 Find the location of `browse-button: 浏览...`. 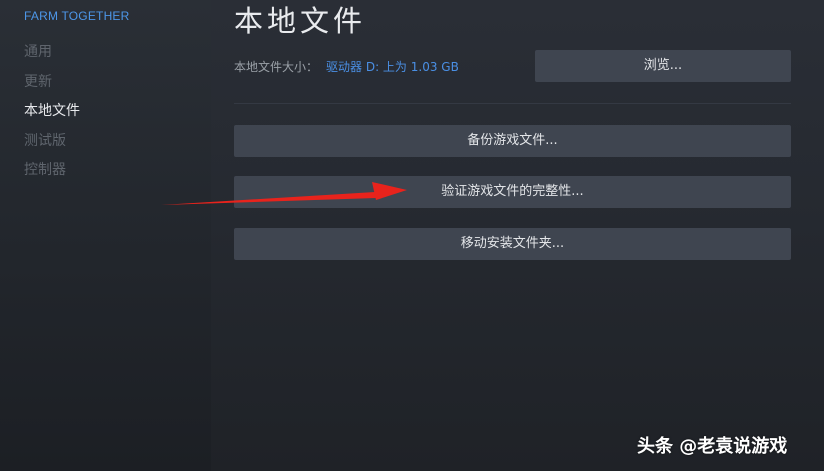

browse-button: 浏览... is located at coordinates (663, 66).